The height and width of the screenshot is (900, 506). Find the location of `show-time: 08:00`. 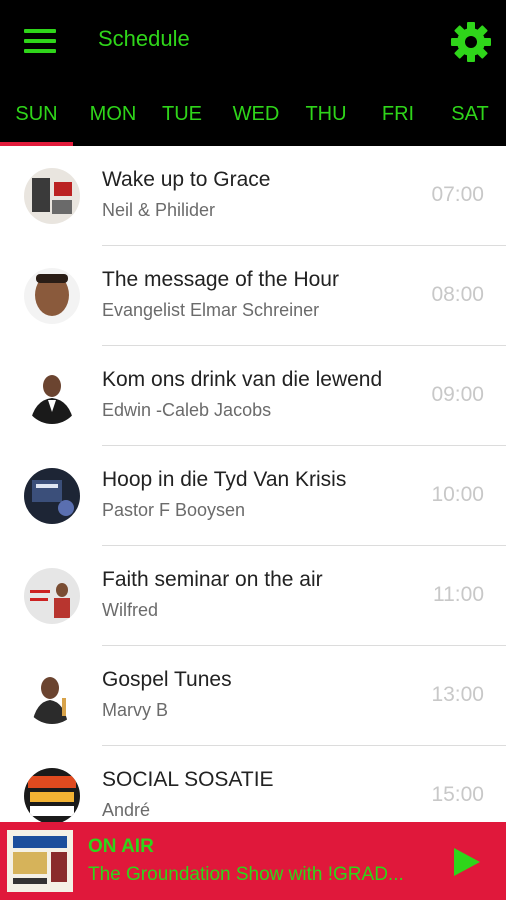

show-time: 08:00 is located at coordinates (457, 294).